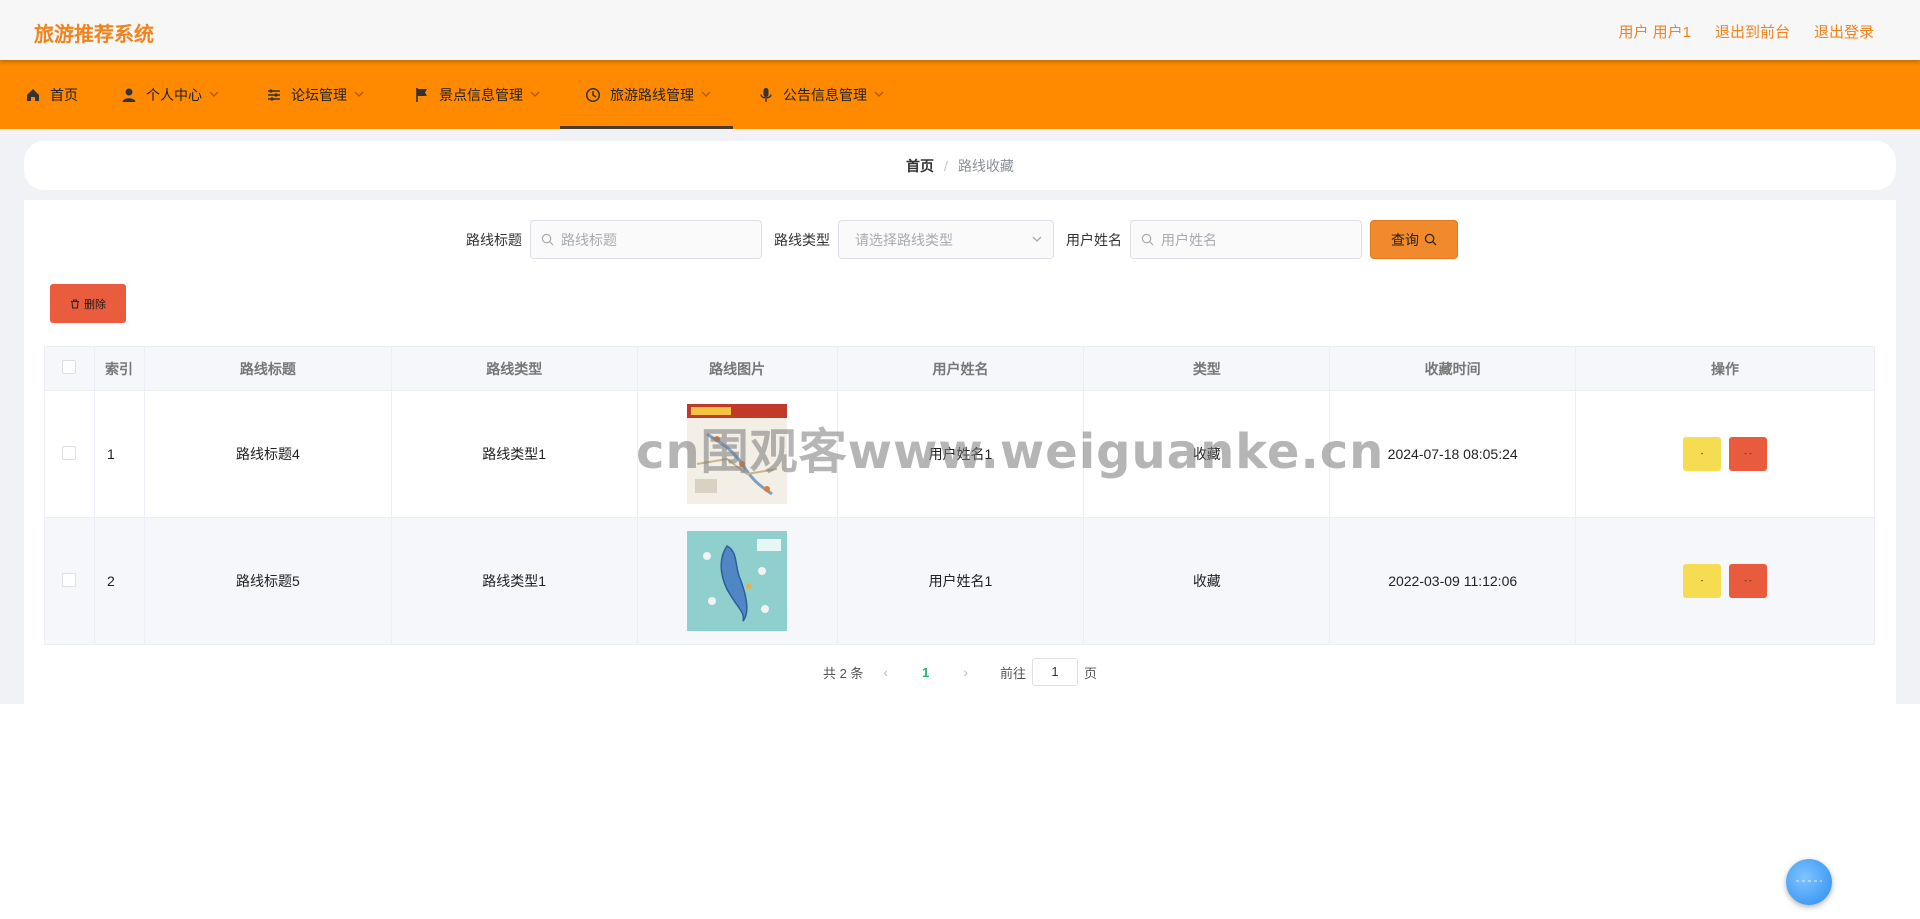  I want to click on nav-label-routes: 旅游路线管理, so click(652, 94).